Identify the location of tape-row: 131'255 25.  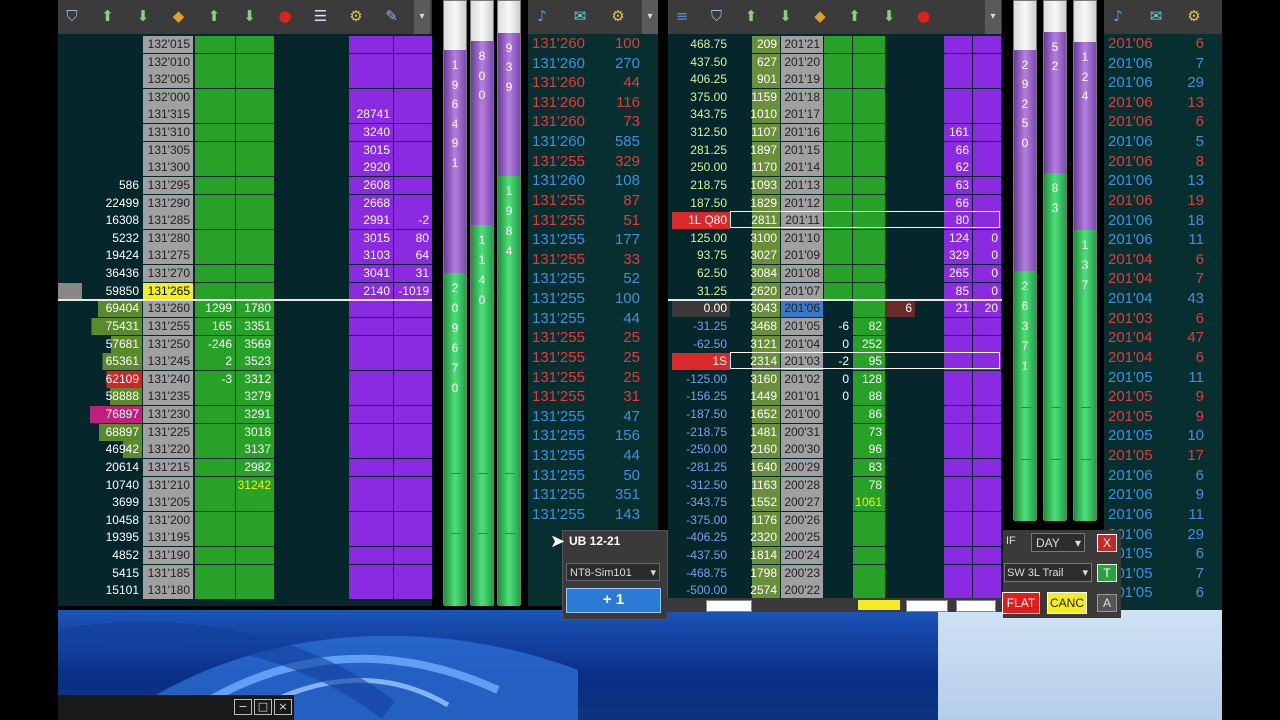
(597, 378).